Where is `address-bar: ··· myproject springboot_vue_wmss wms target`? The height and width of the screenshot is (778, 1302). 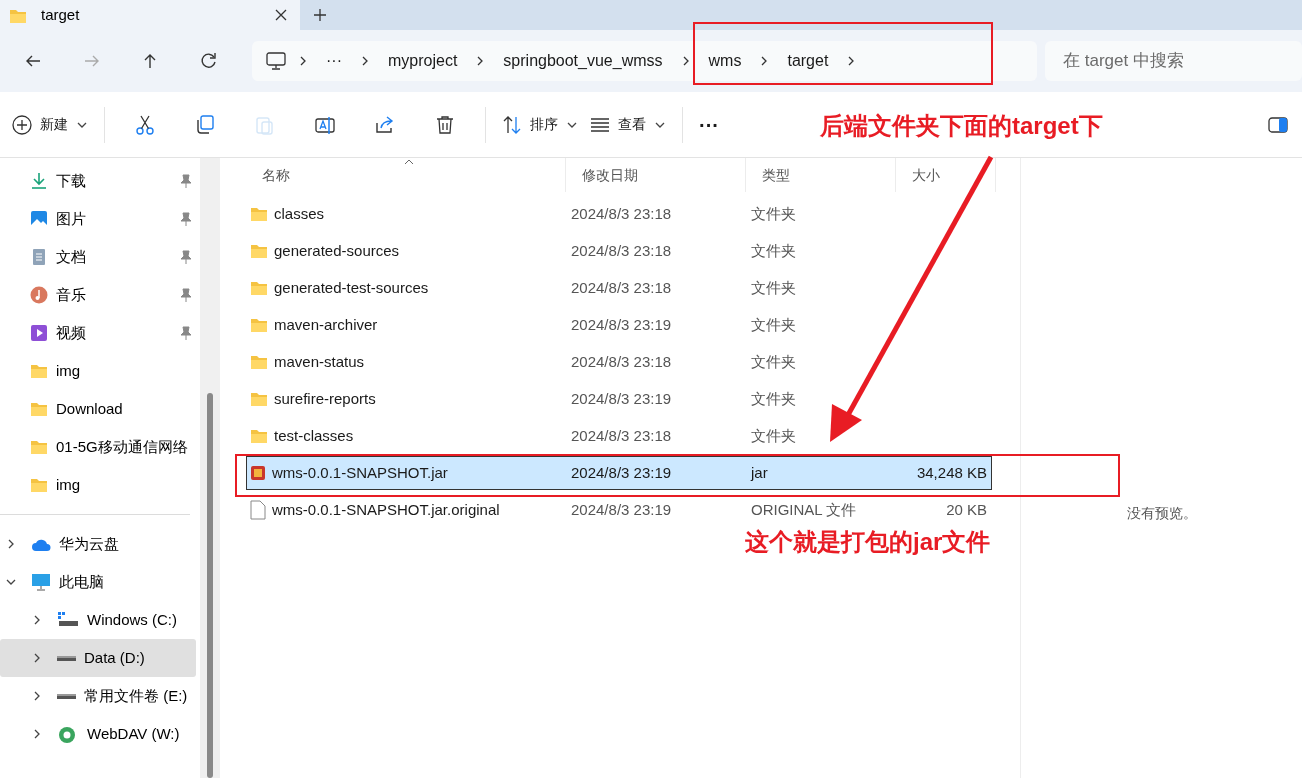
address-bar: ··· myproject springboot_vue_wmss wms target is located at coordinates (644, 61).